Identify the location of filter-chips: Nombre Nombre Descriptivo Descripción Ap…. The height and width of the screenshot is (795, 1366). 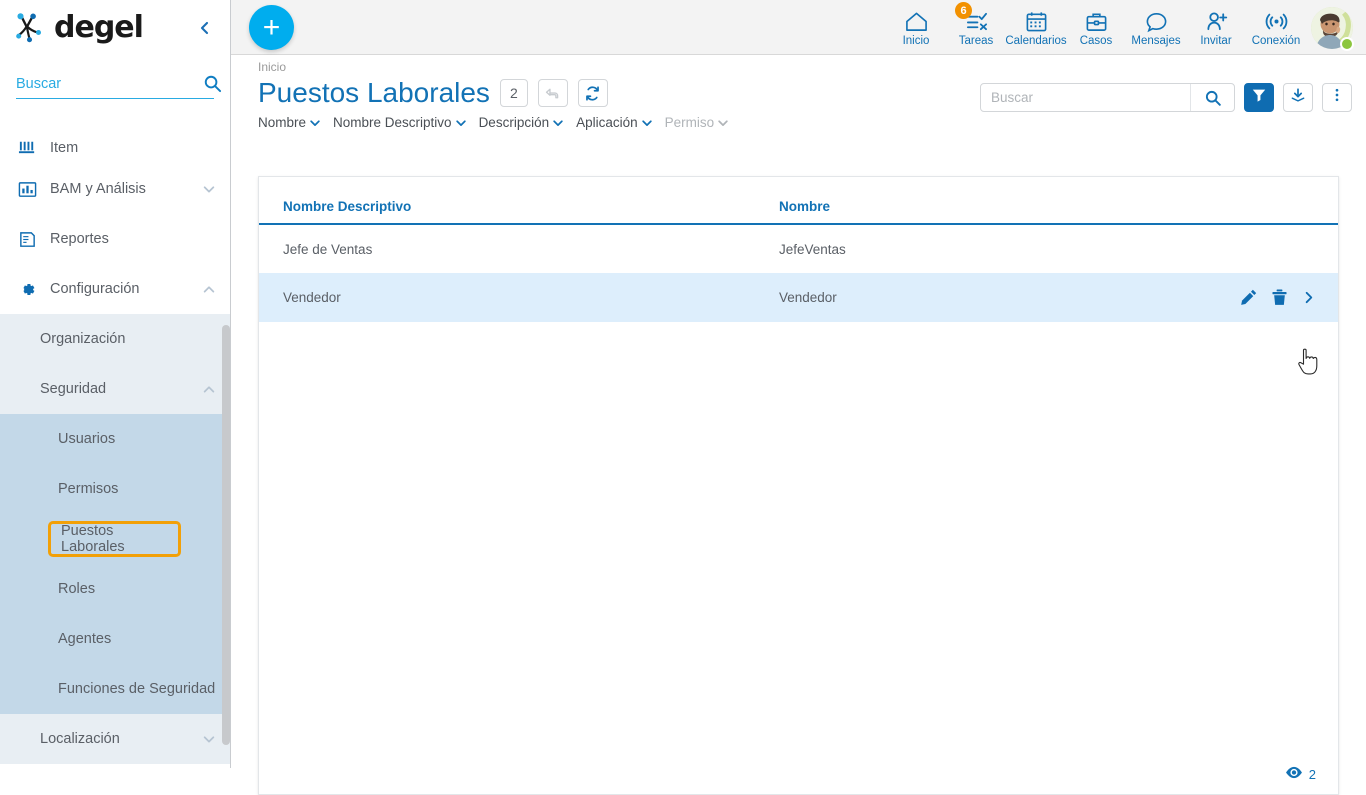
(493, 122).